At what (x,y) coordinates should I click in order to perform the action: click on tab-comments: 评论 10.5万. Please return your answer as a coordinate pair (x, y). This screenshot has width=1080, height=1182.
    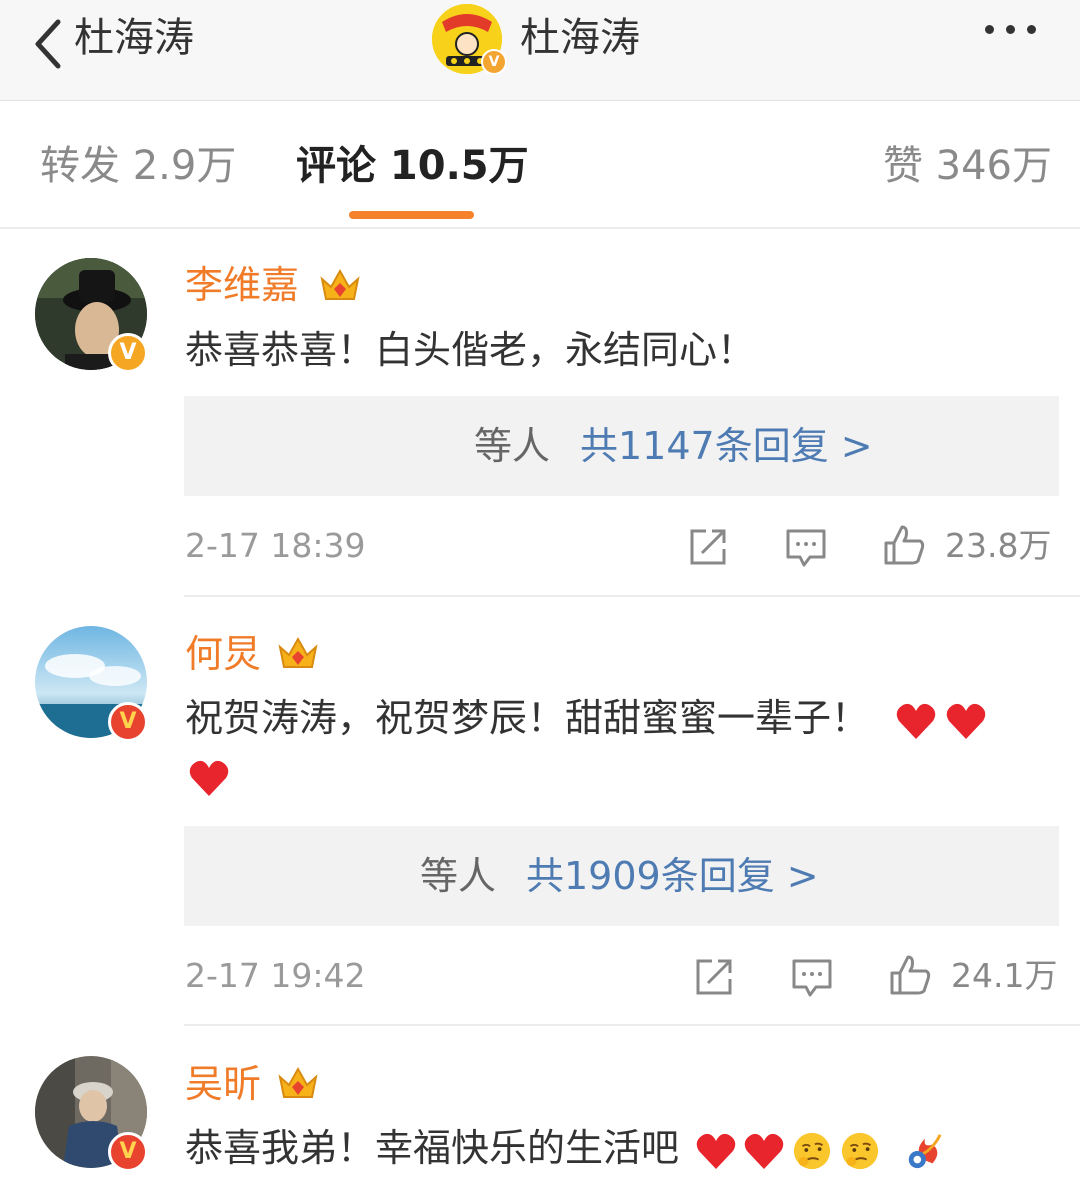
    Looking at the image, I should click on (412, 166).